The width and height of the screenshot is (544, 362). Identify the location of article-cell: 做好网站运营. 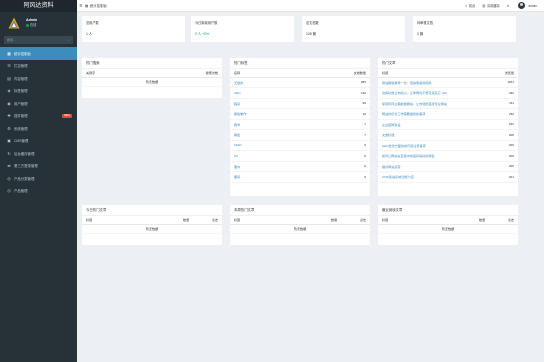
(435, 166).